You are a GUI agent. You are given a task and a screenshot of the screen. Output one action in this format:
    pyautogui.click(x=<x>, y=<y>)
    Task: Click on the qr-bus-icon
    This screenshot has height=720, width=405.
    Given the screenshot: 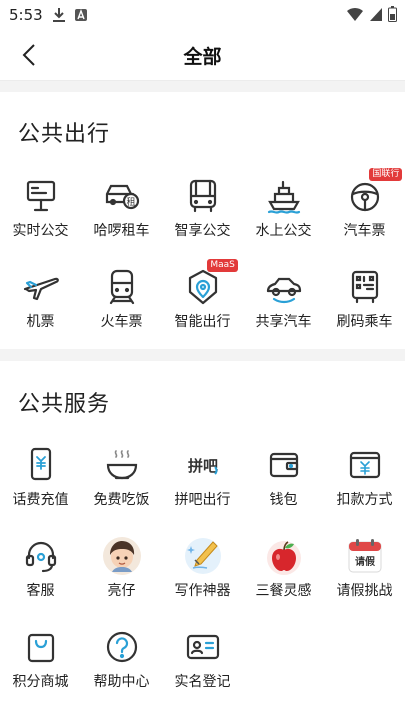 What is the action you would take?
    pyautogui.click(x=365, y=287)
    